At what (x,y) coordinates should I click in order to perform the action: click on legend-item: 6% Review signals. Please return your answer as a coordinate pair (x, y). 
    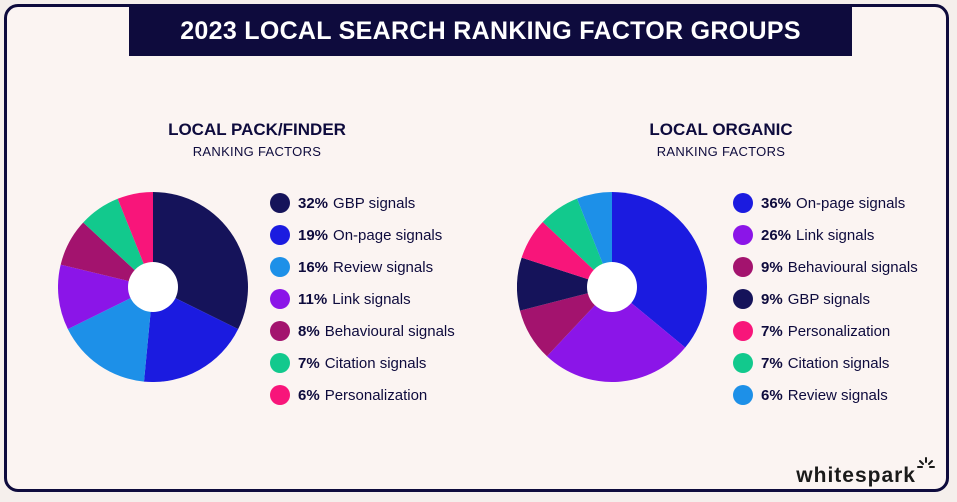
    Looking at the image, I should click on (825, 395).